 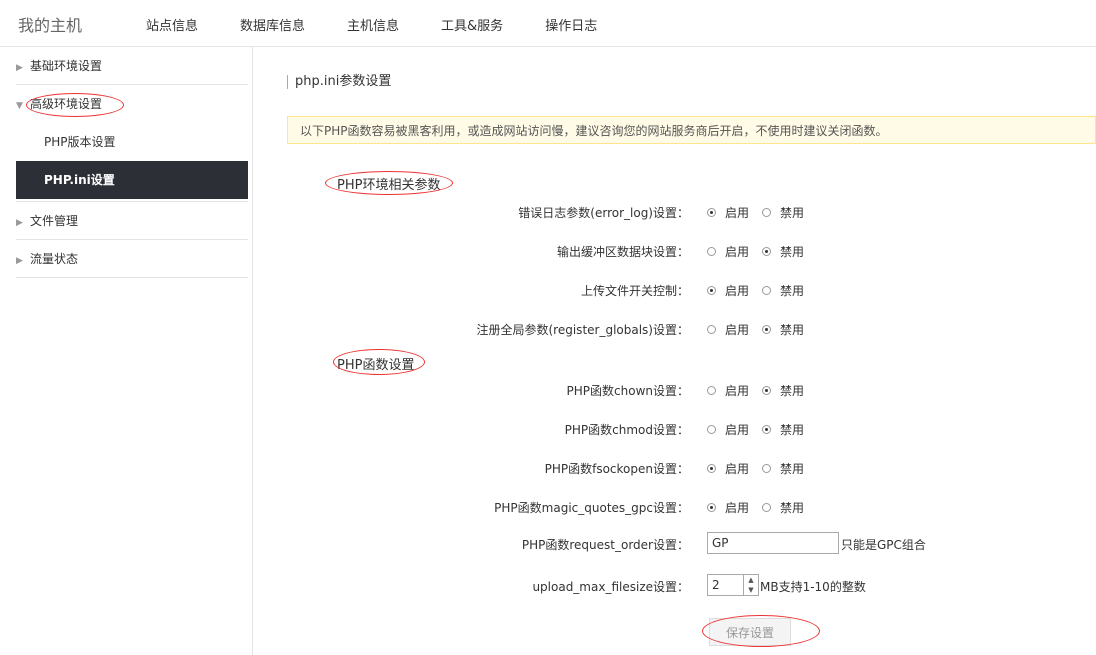 What do you see at coordinates (603, 213) in the screenshot?
I see `setting-label: 错误日志参数(error_log)设置：` at bounding box center [603, 213].